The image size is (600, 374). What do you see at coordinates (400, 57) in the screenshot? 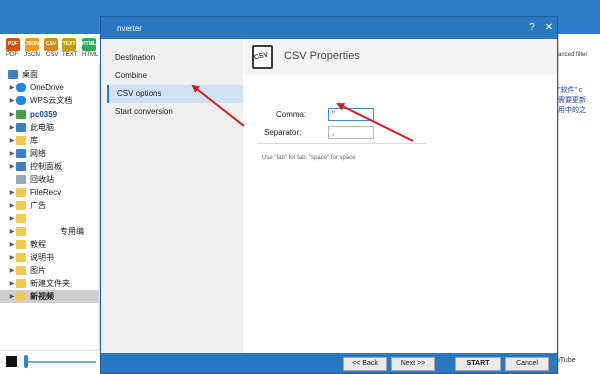
I see `panel-header: CSV CSV Properties` at bounding box center [400, 57].